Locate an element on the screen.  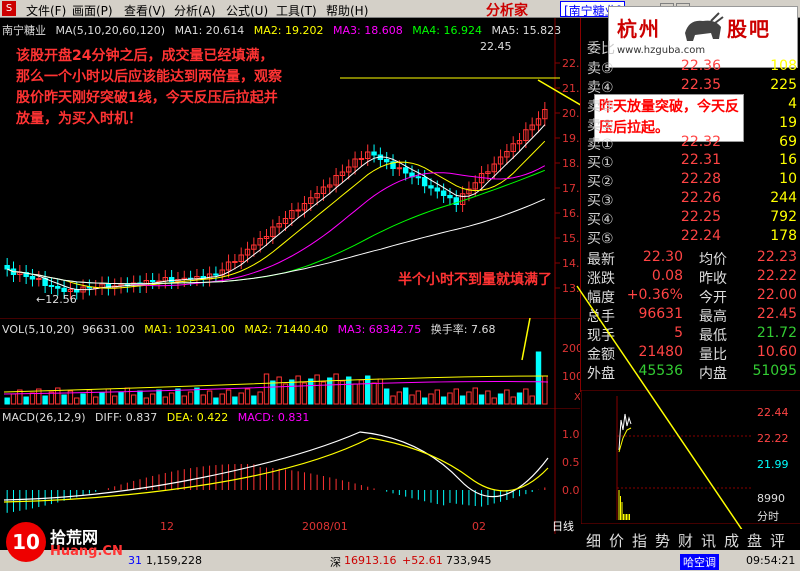
stat-value: 21480 is located at coordinates (660, 352).